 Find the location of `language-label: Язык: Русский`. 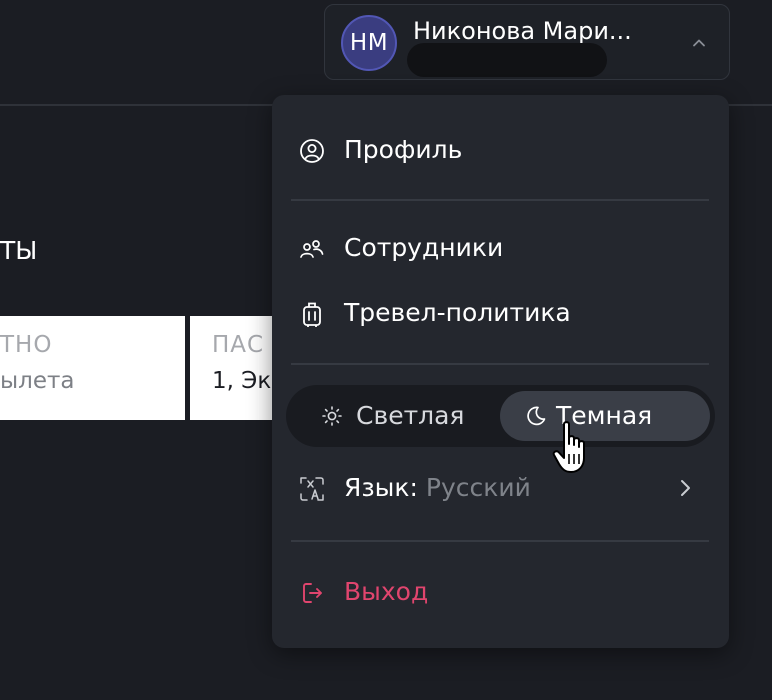

language-label: Язык: Русский is located at coordinates (437, 487).